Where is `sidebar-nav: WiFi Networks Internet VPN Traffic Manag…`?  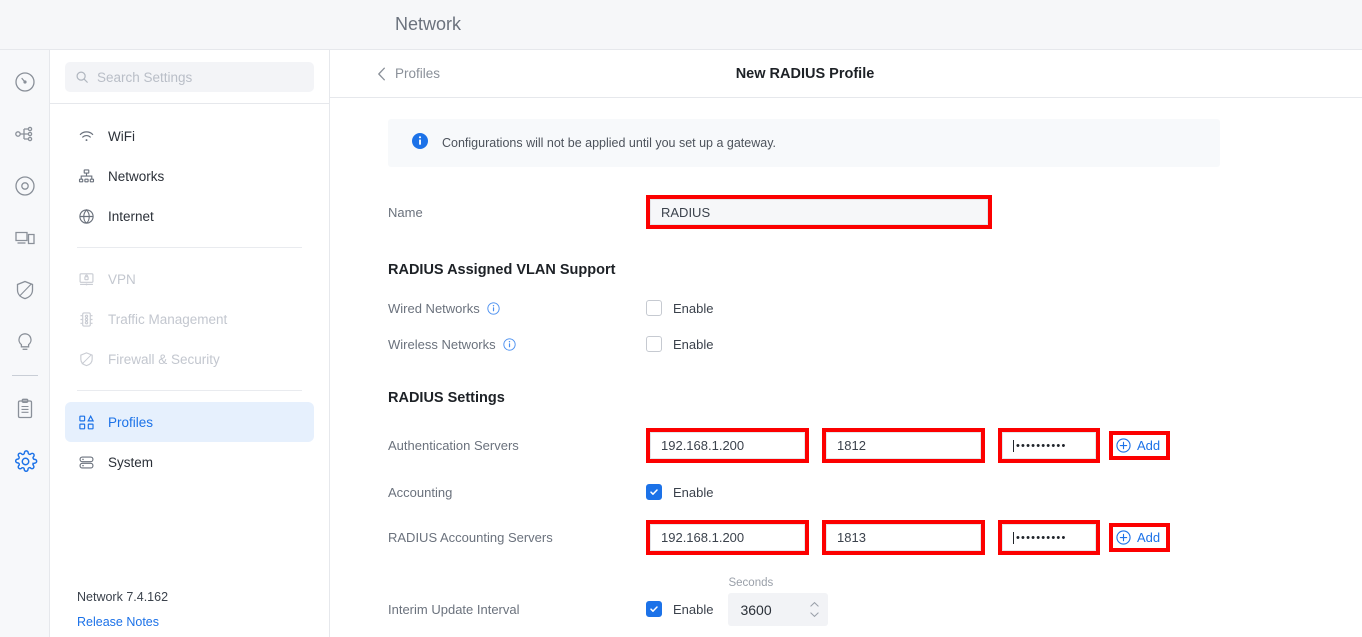 sidebar-nav: WiFi Networks Internet VPN Traffic Manag… is located at coordinates (189, 293).